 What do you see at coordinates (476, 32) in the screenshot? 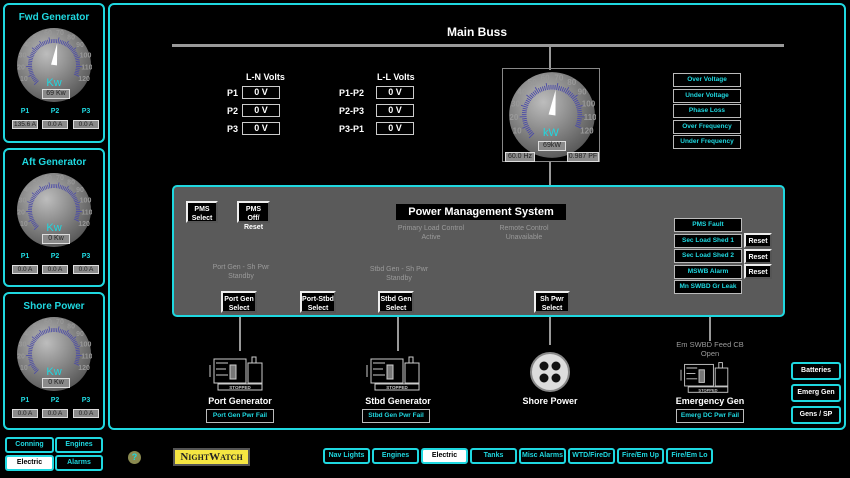
I see `main-buss-title: Main Buss` at bounding box center [476, 32].